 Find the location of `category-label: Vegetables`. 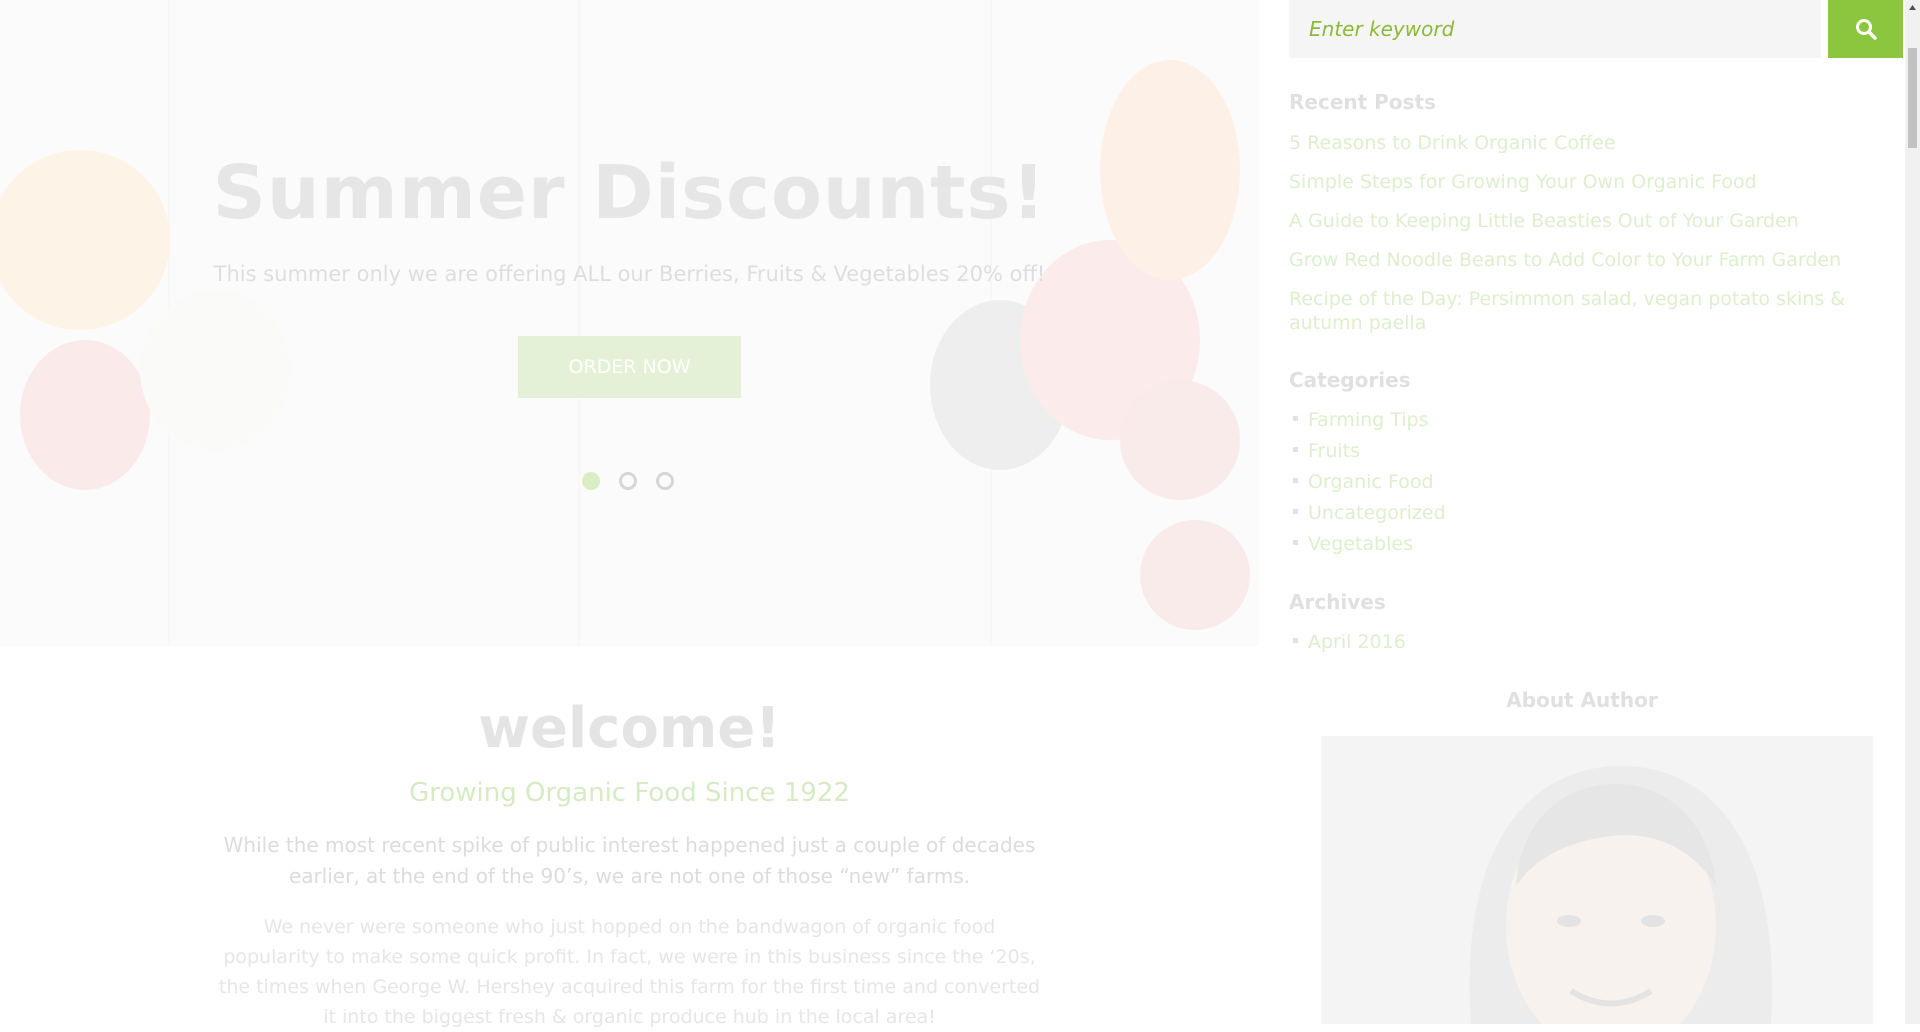

category-label: Vegetables is located at coordinates (1360, 544).